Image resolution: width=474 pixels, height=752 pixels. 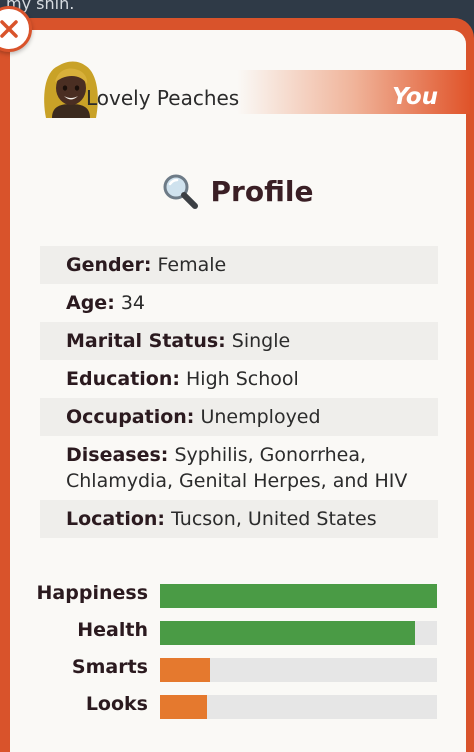 What do you see at coordinates (274, 519) in the screenshot?
I see `info-value: Tucson, United States` at bounding box center [274, 519].